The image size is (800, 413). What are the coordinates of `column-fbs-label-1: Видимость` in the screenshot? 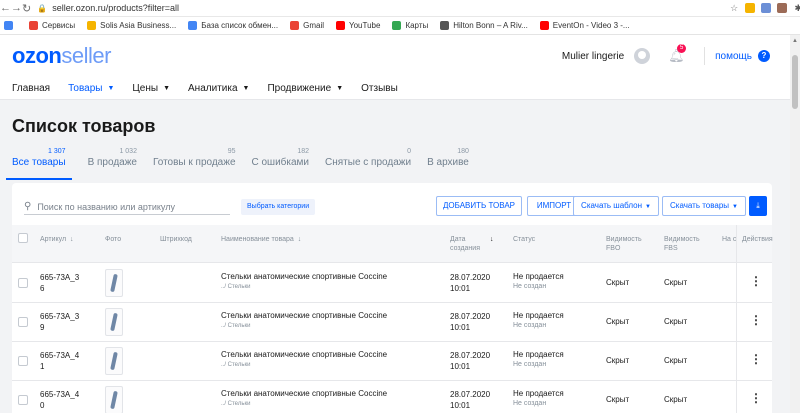 It's located at (682, 239).